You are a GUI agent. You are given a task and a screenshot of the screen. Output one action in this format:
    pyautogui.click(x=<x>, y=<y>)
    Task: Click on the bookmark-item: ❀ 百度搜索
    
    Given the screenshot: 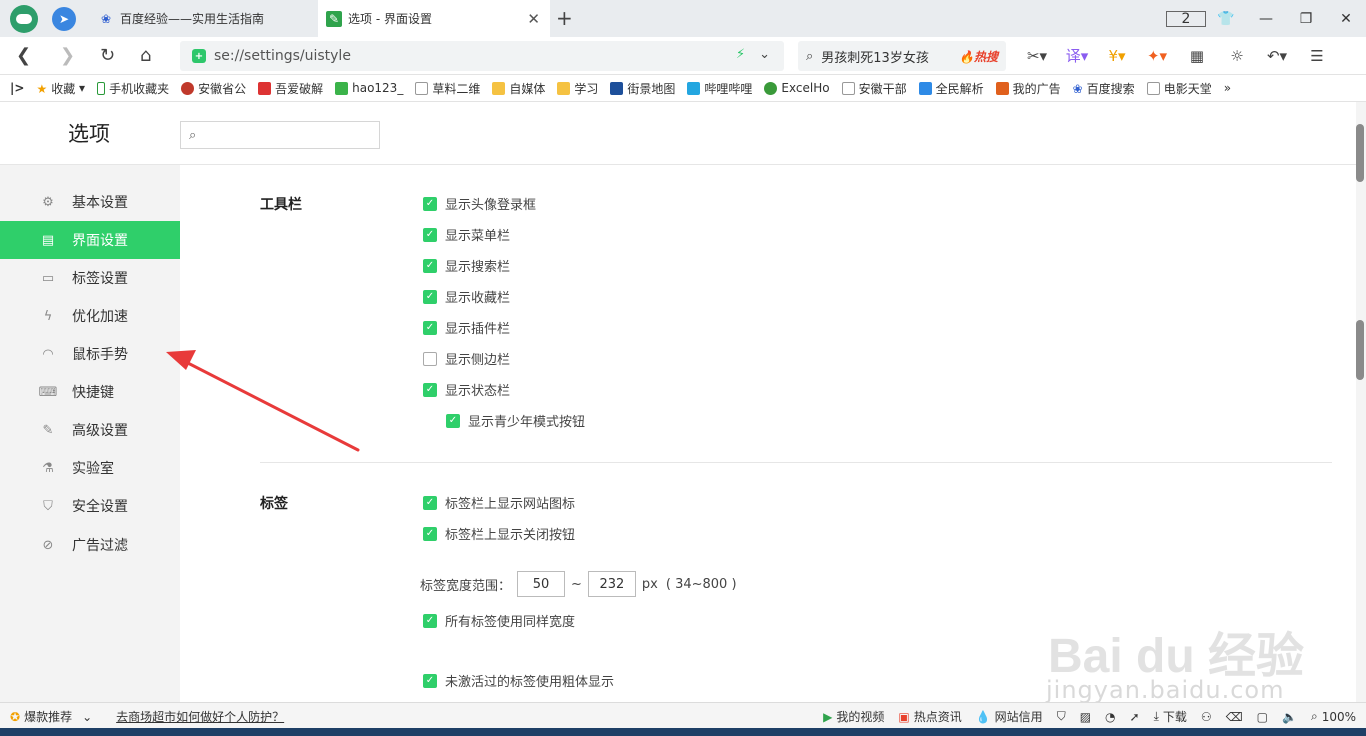 What is the action you would take?
    pyautogui.click(x=1104, y=88)
    